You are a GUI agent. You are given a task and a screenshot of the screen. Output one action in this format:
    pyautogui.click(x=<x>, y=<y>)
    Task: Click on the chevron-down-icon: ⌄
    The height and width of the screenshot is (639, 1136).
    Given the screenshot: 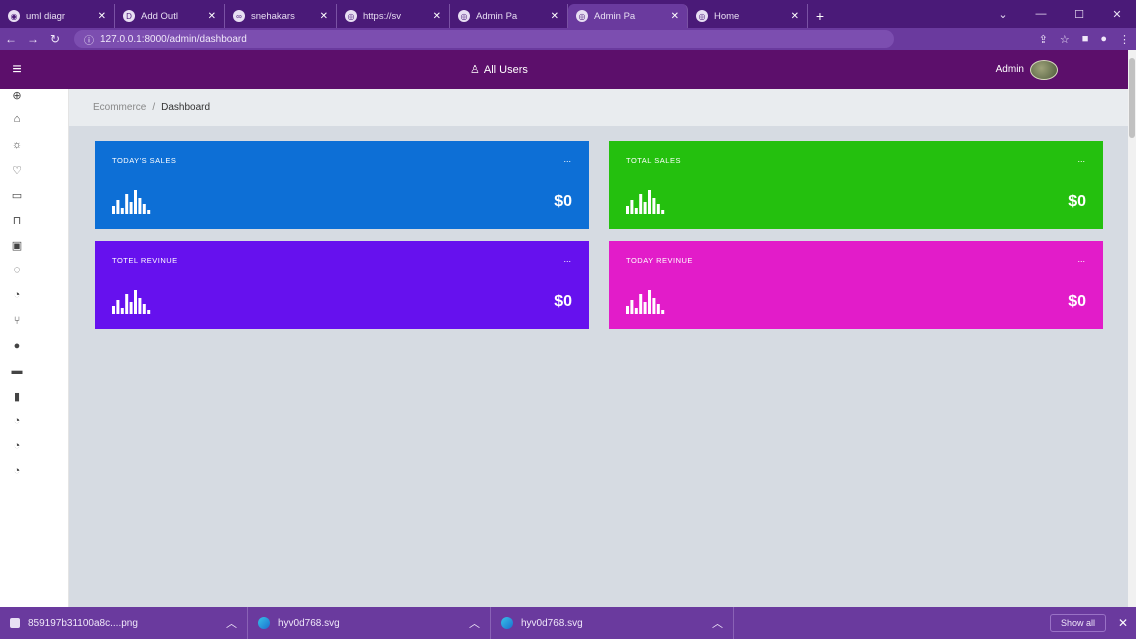 What is the action you would take?
    pyautogui.click(x=1003, y=14)
    